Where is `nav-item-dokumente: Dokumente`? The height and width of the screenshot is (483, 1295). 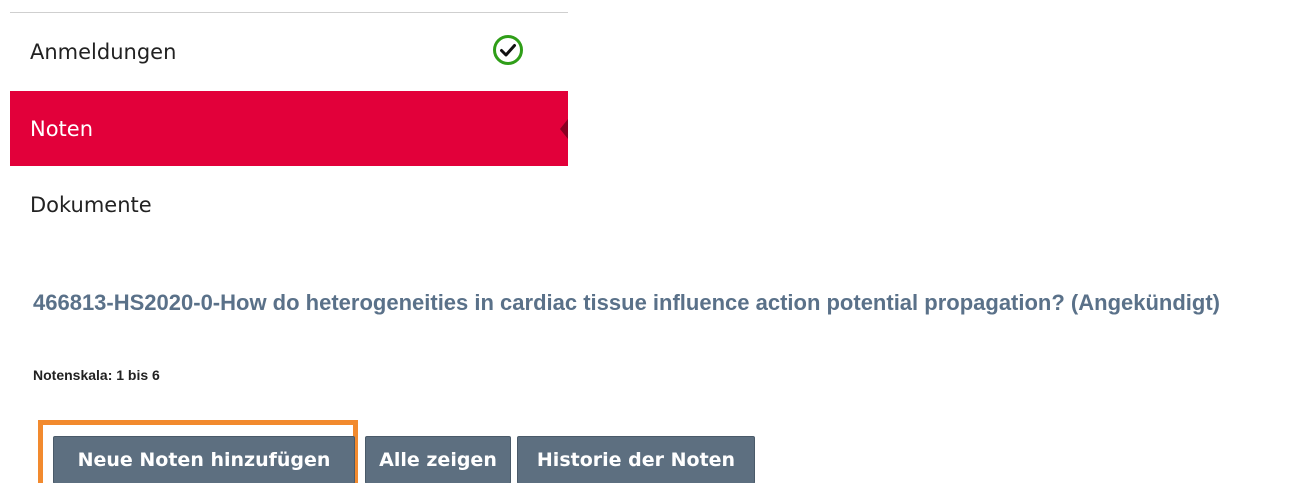
nav-item-dokumente: Dokumente is located at coordinates (289, 205).